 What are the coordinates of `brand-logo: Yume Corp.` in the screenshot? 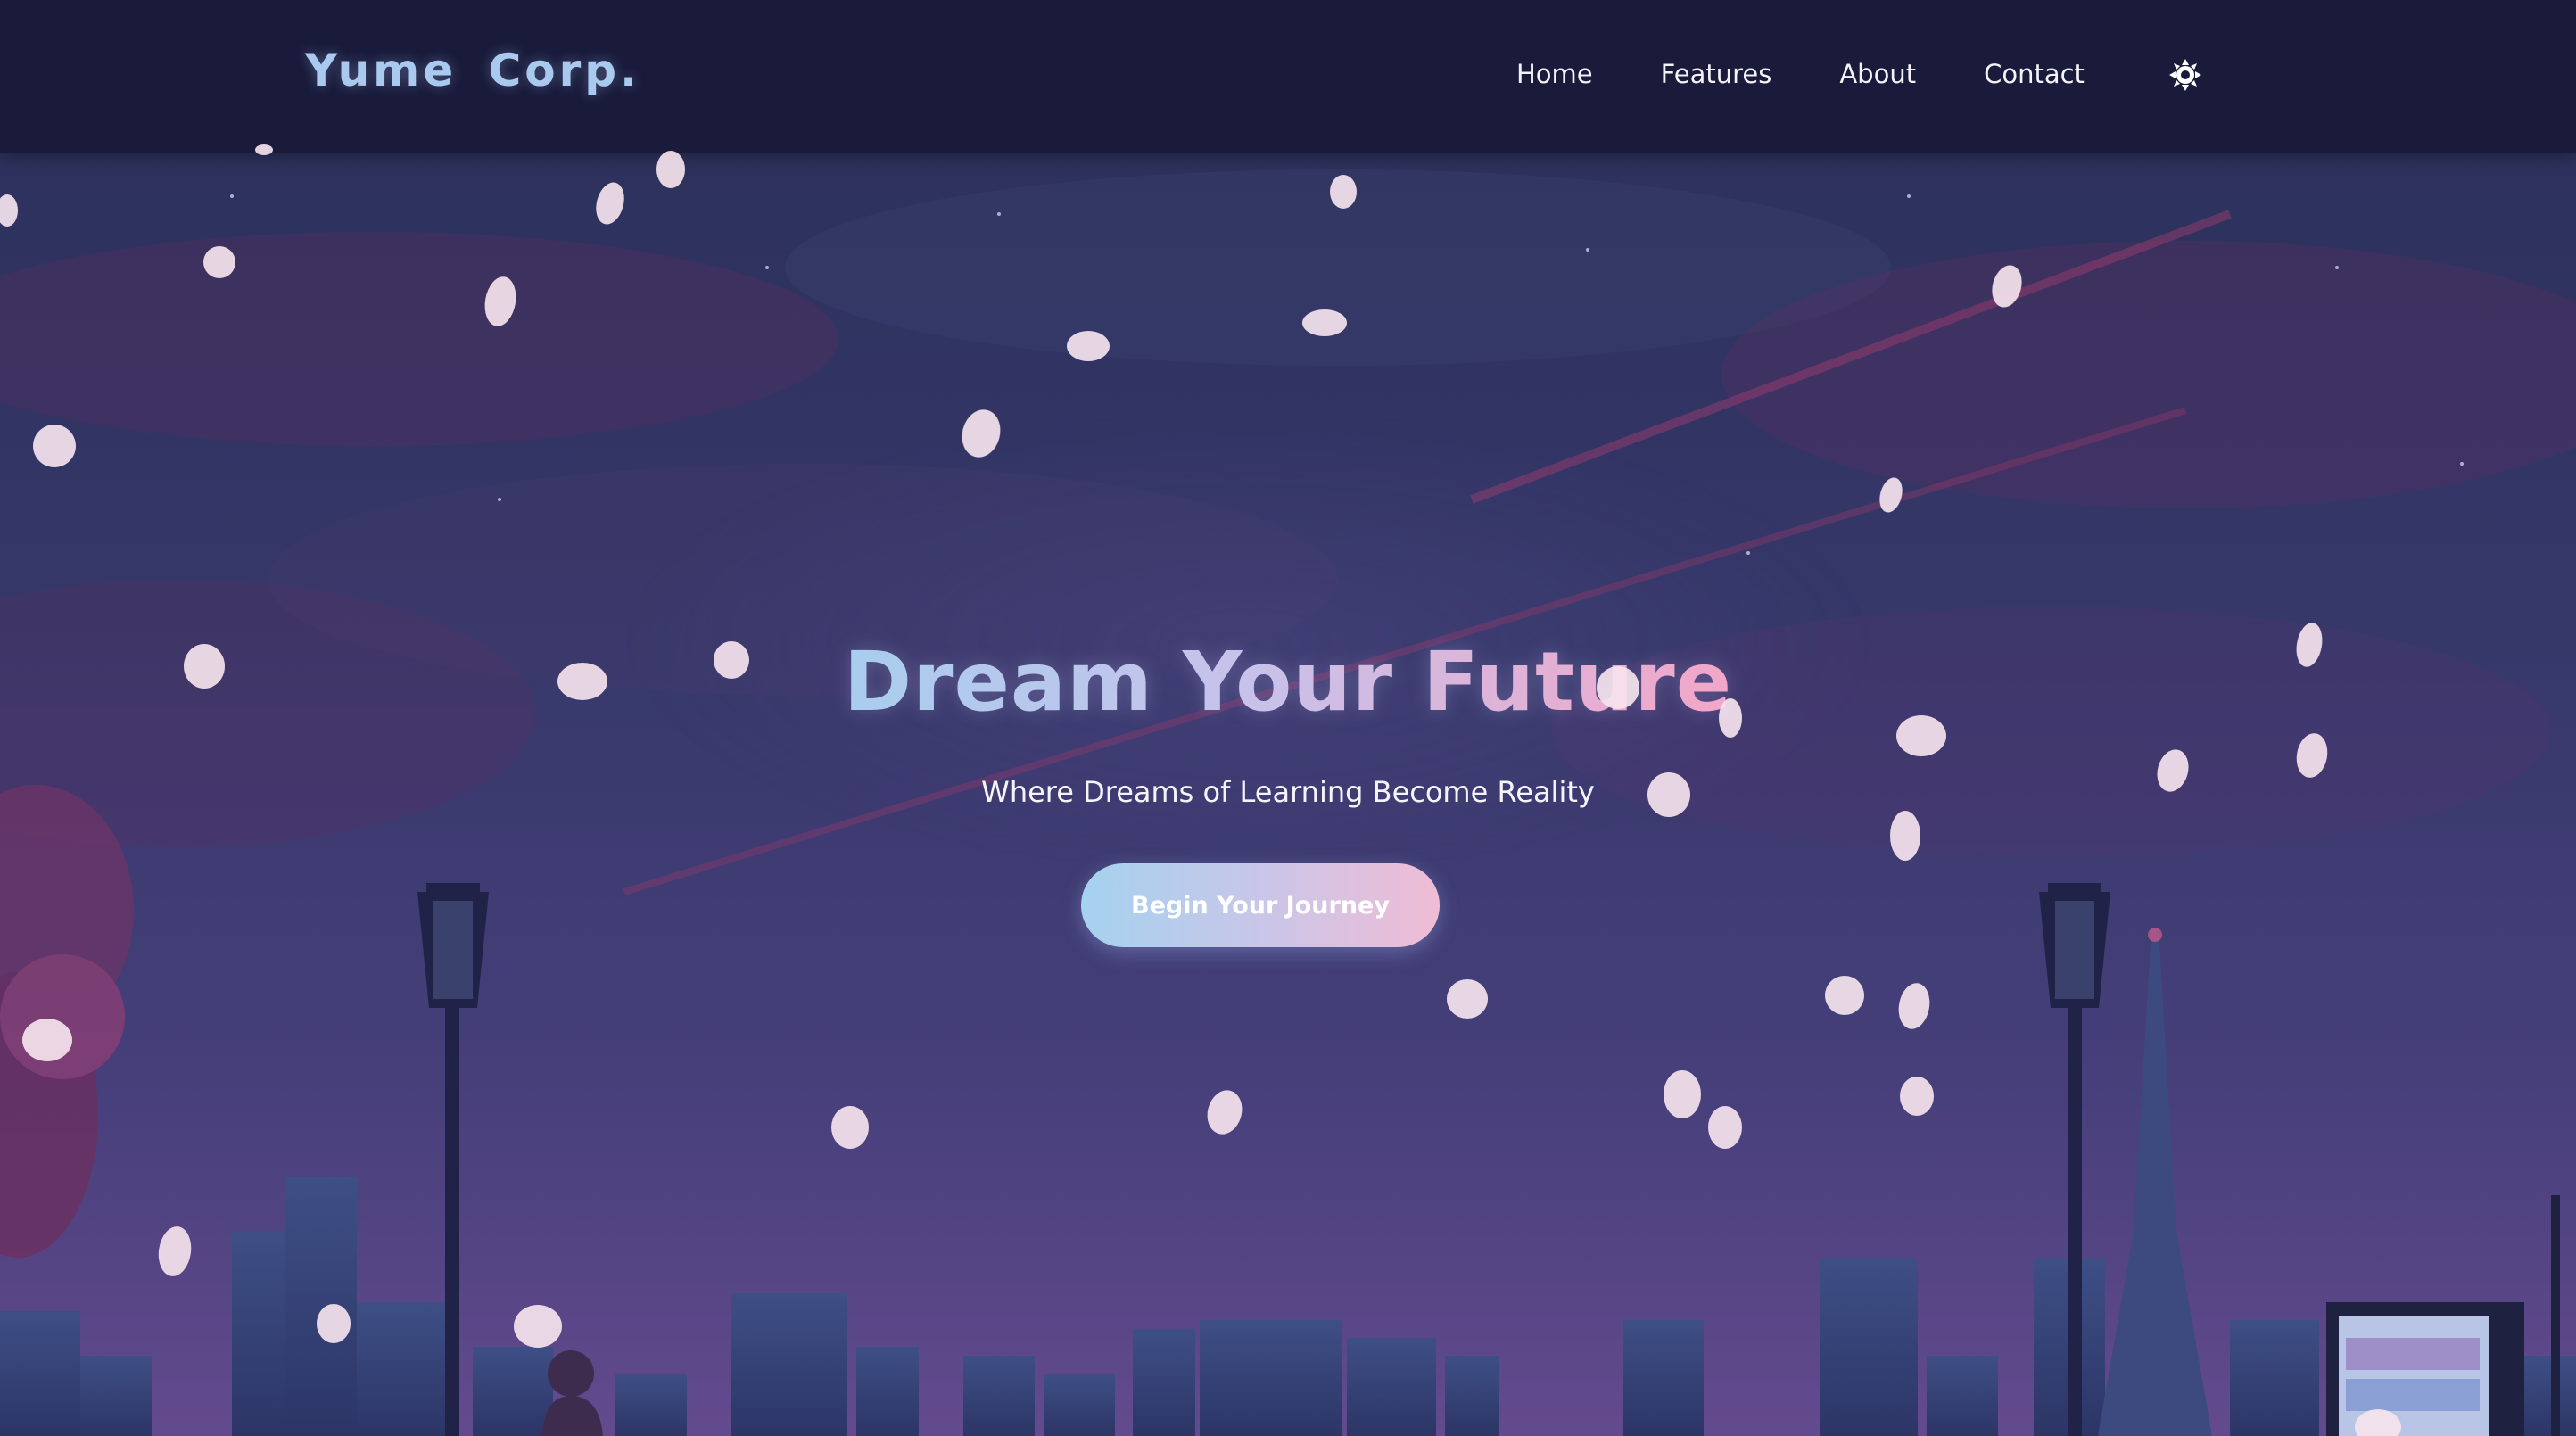 It's located at (473, 70).